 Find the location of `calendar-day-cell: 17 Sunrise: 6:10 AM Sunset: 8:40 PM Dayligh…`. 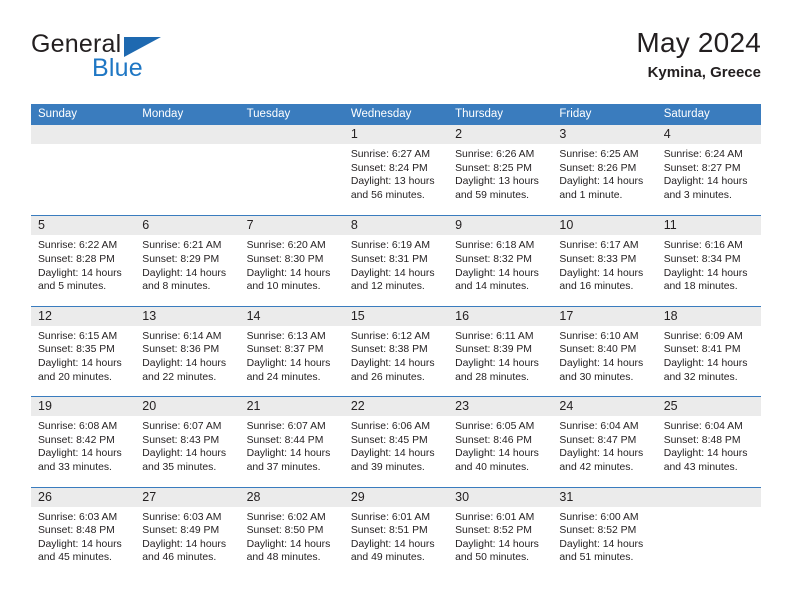

calendar-day-cell: 17 Sunrise: 6:10 AM Sunset: 8:40 PM Dayligh… is located at coordinates (604, 351).